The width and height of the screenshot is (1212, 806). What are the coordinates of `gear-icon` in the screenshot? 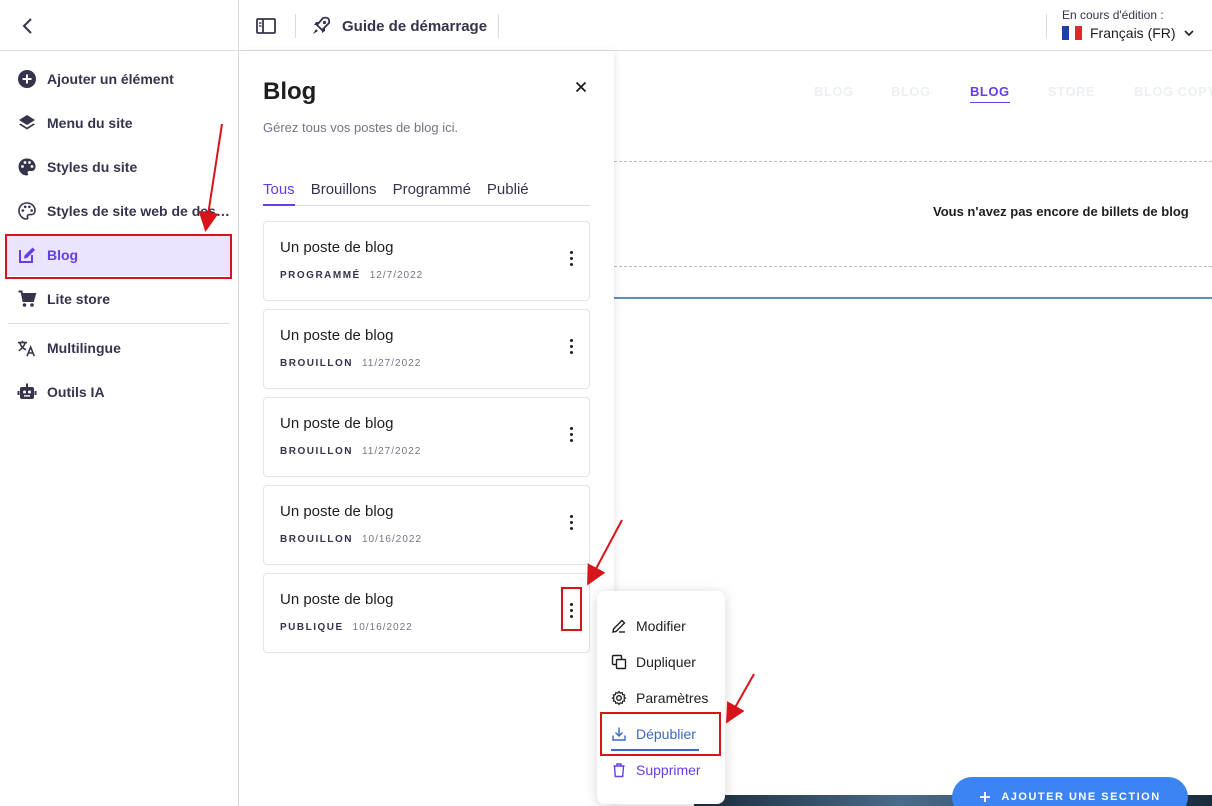 It's located at (619, 698).